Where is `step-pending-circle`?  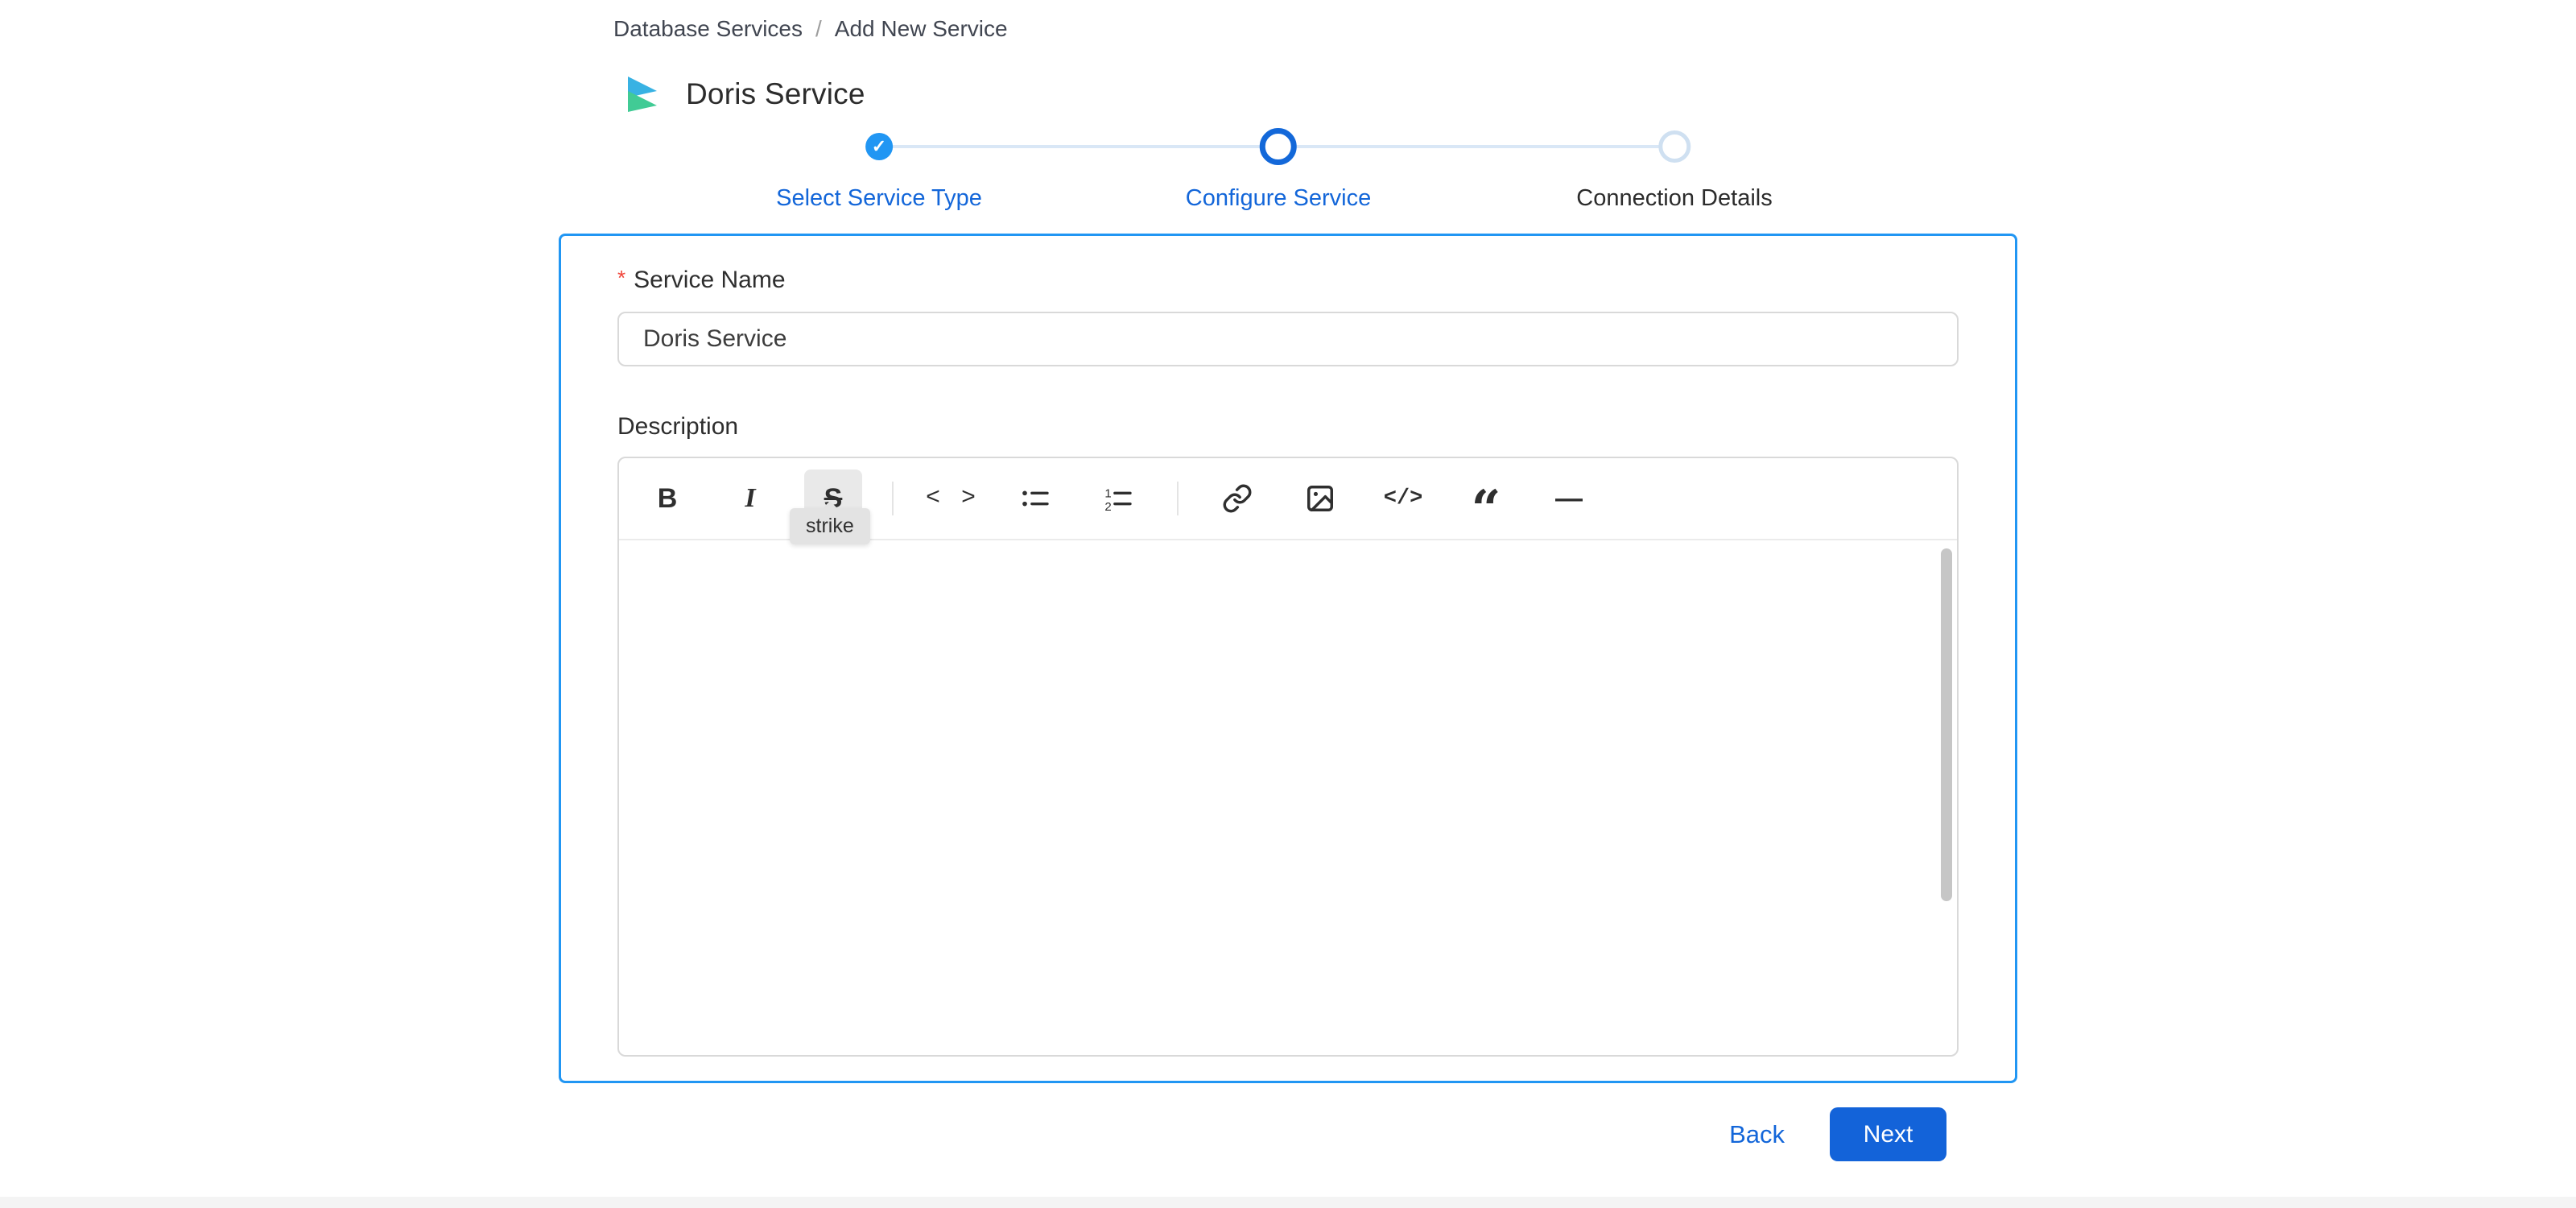
step-pending-circle is located at coordinates (1673, 146).